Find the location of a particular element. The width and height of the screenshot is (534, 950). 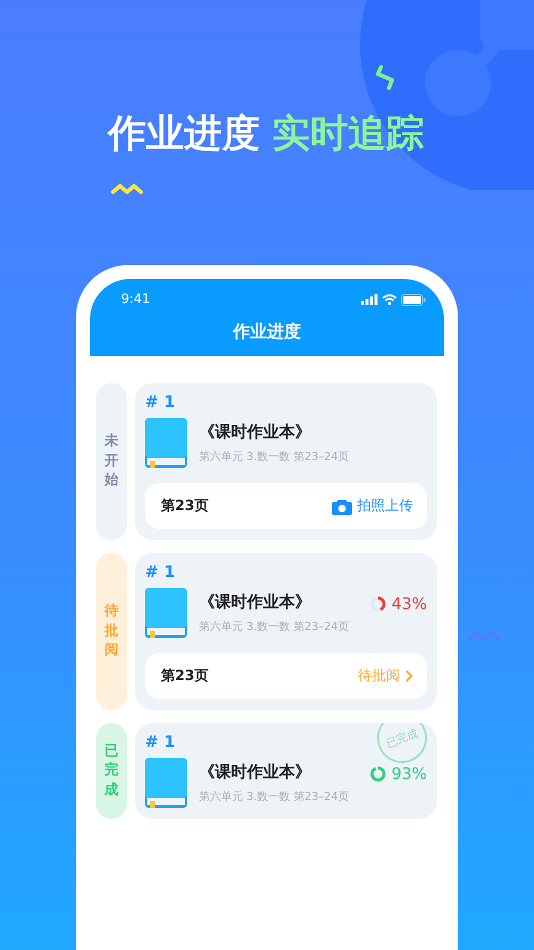

chevron-right-icon is located at coordinates (409, 676).